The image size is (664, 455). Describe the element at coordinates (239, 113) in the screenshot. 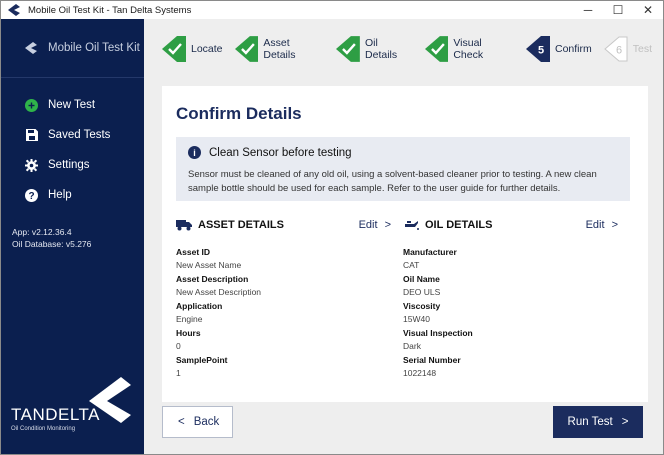

I see `page-title: Confirm Details` at that location.